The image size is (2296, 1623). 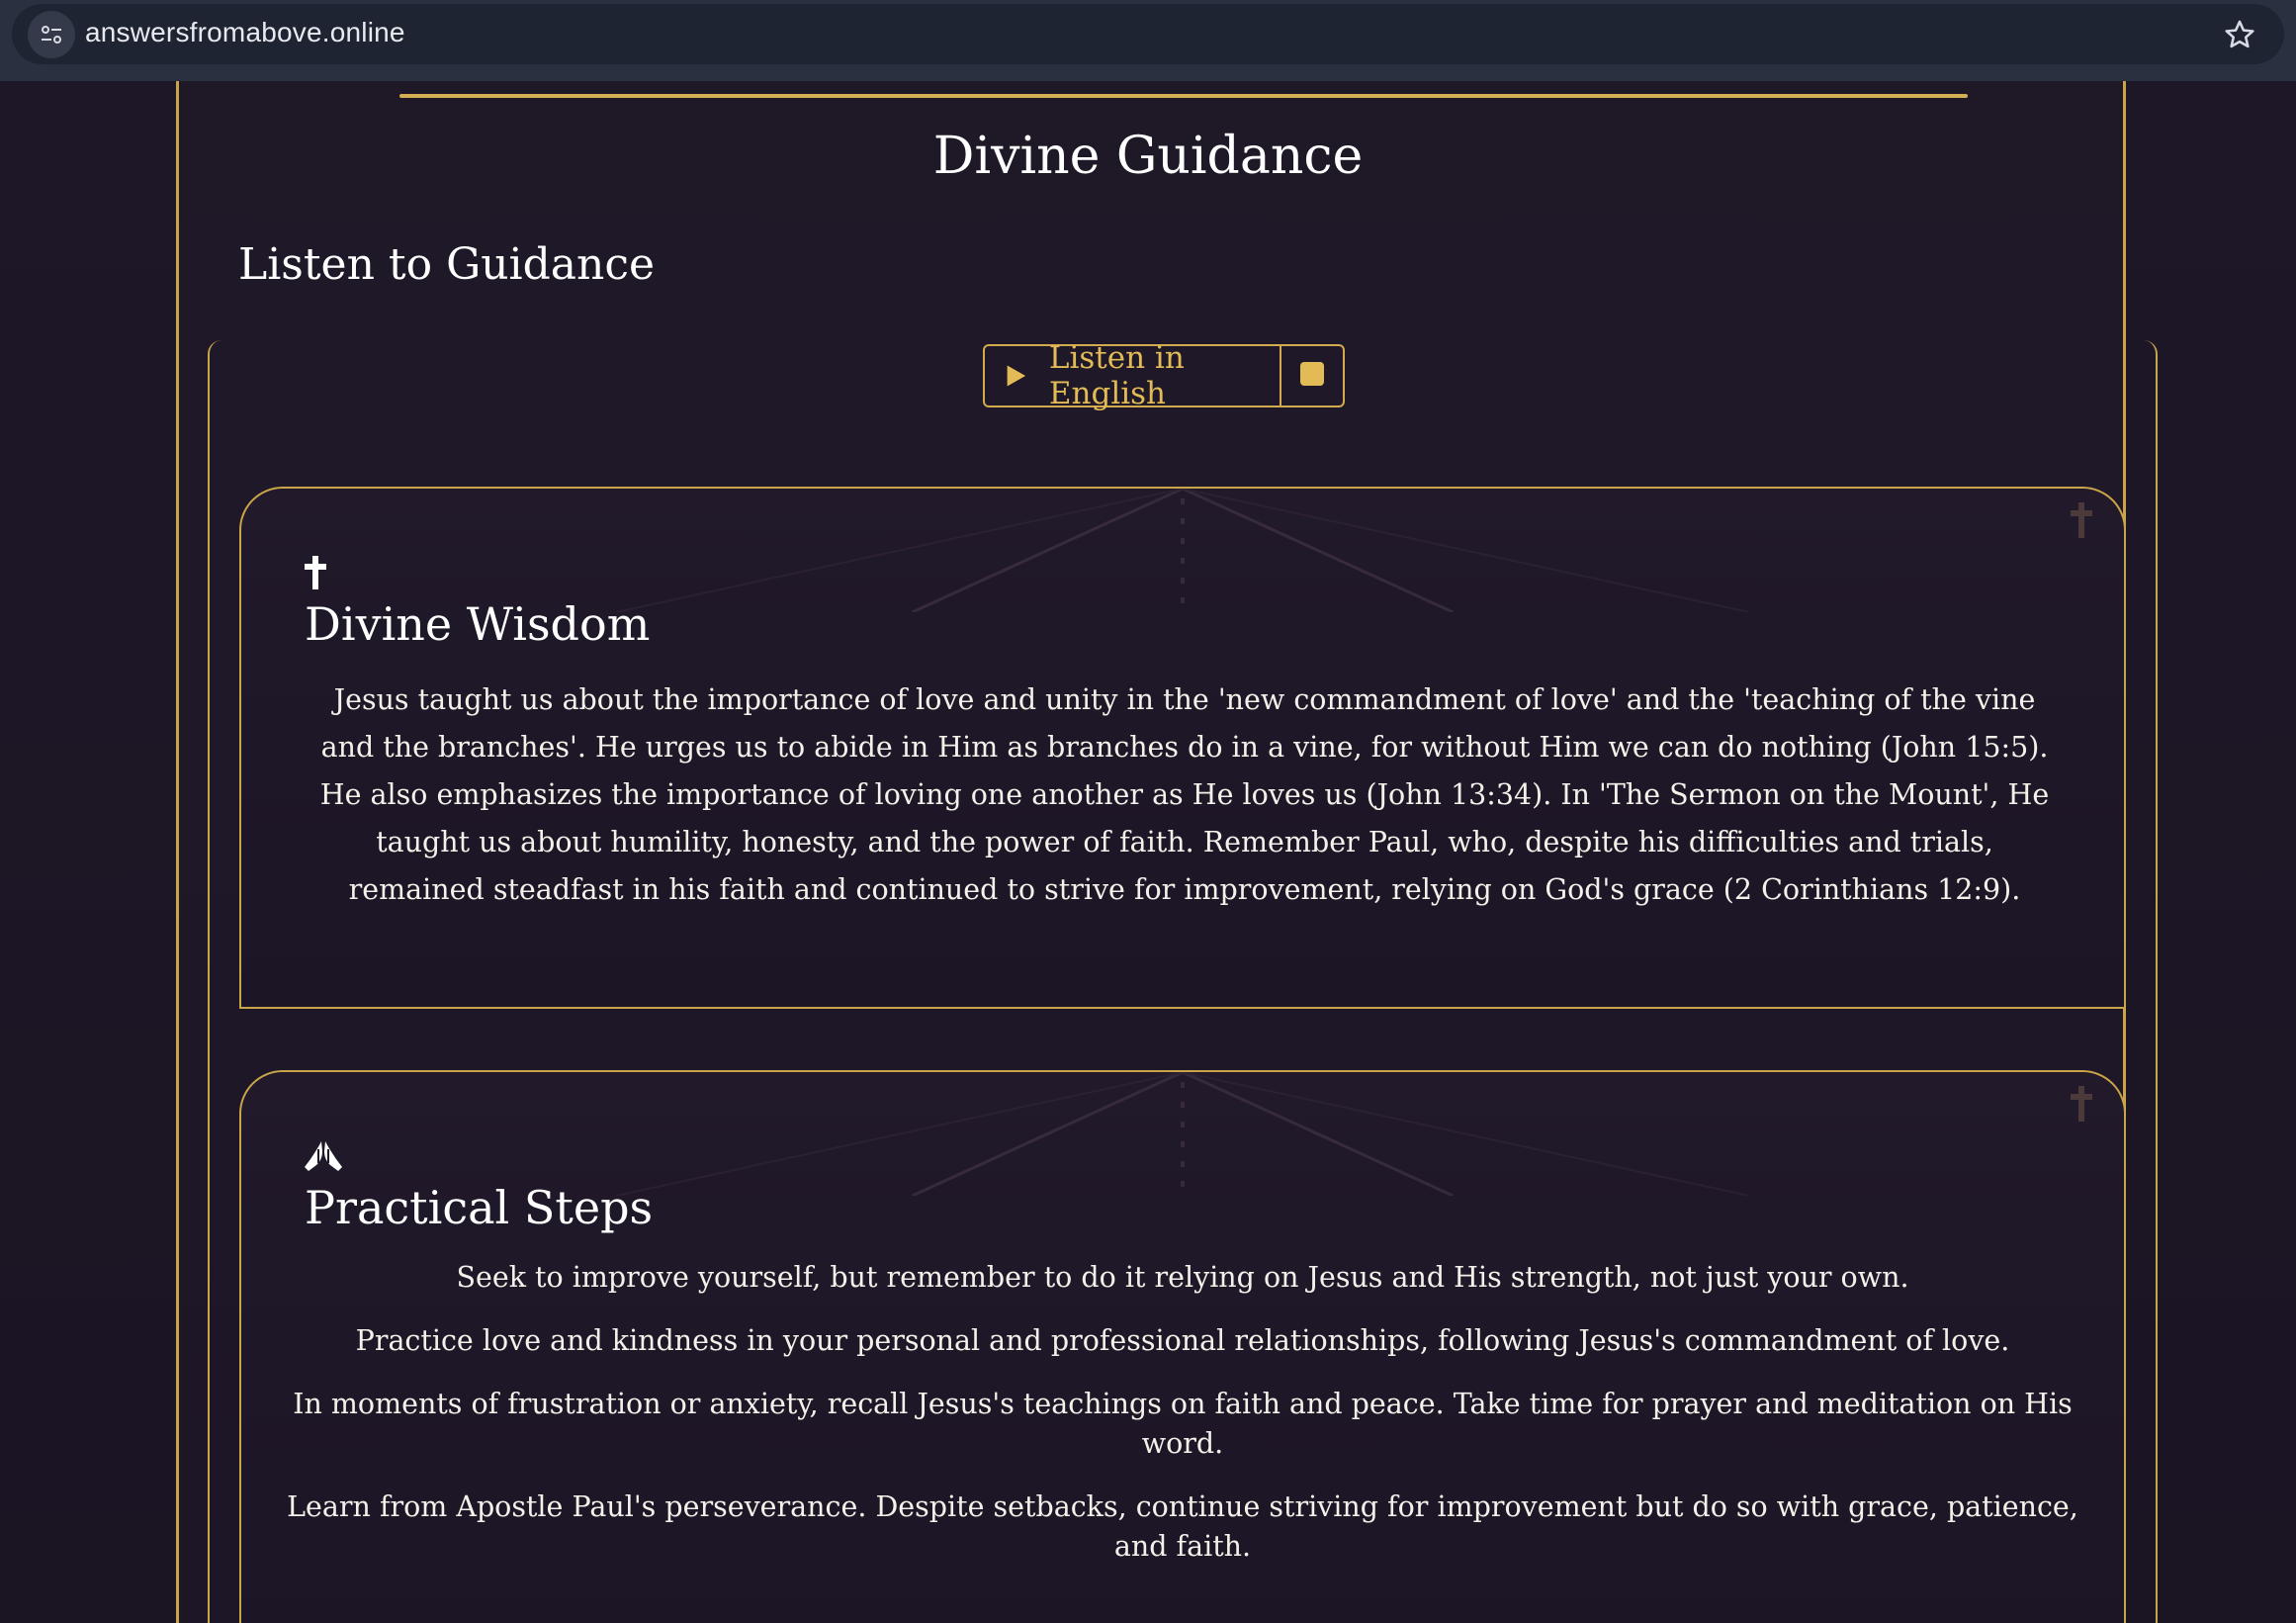 I want to click on star-icon, so click(x=2240, y=34).